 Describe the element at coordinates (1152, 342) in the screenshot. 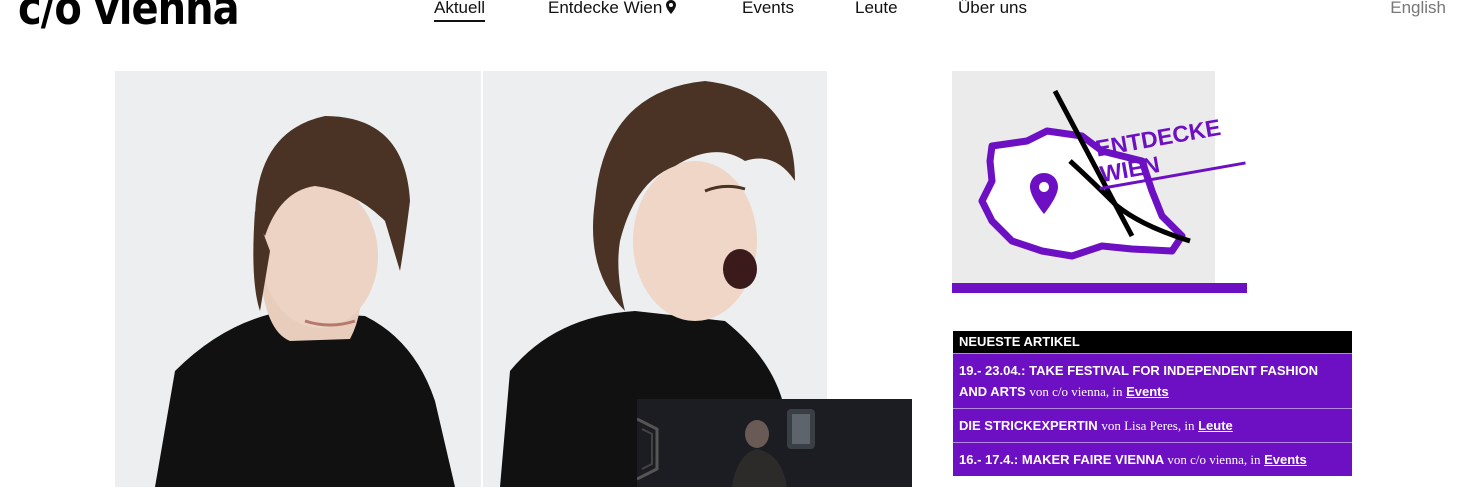

I see `articles-heading: NEUESTE ARTIKEL` at that location.